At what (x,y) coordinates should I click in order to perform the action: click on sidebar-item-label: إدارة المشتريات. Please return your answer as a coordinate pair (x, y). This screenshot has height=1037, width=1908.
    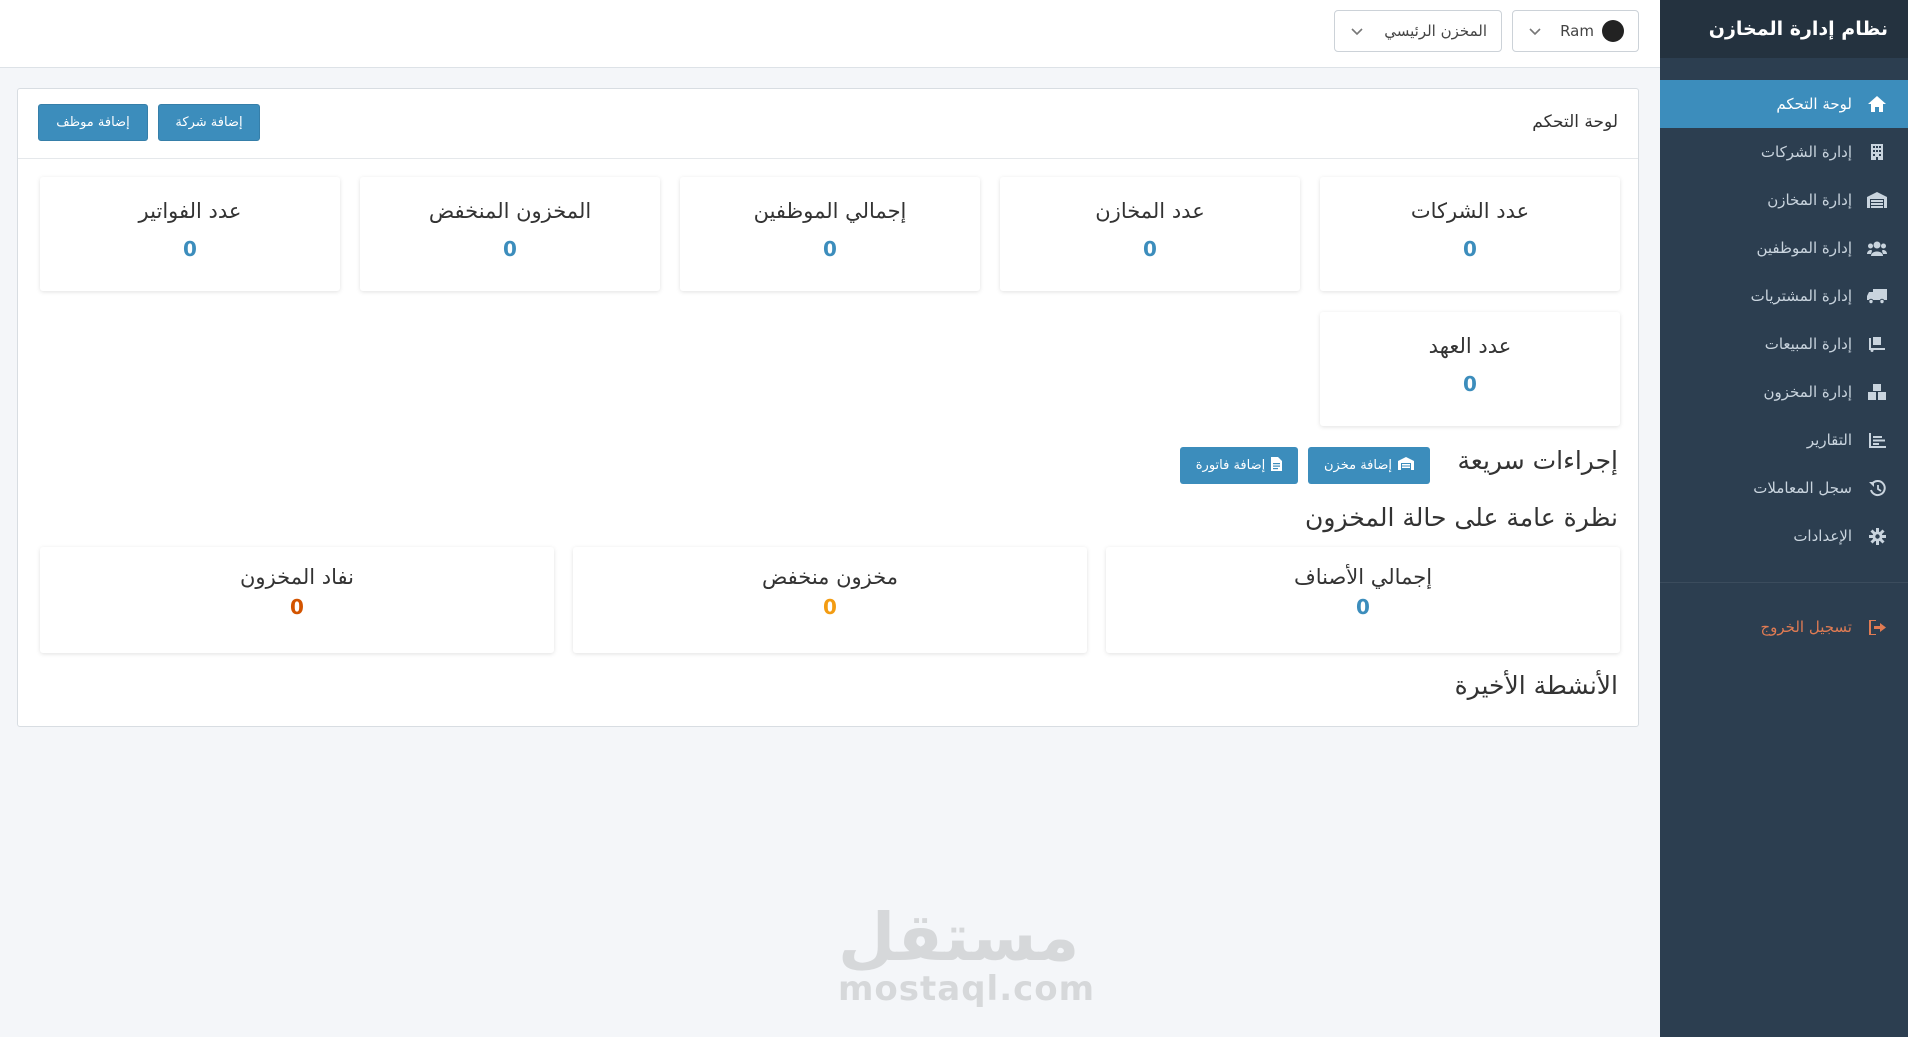
    Looking at the image, I should click on (1801, 296).